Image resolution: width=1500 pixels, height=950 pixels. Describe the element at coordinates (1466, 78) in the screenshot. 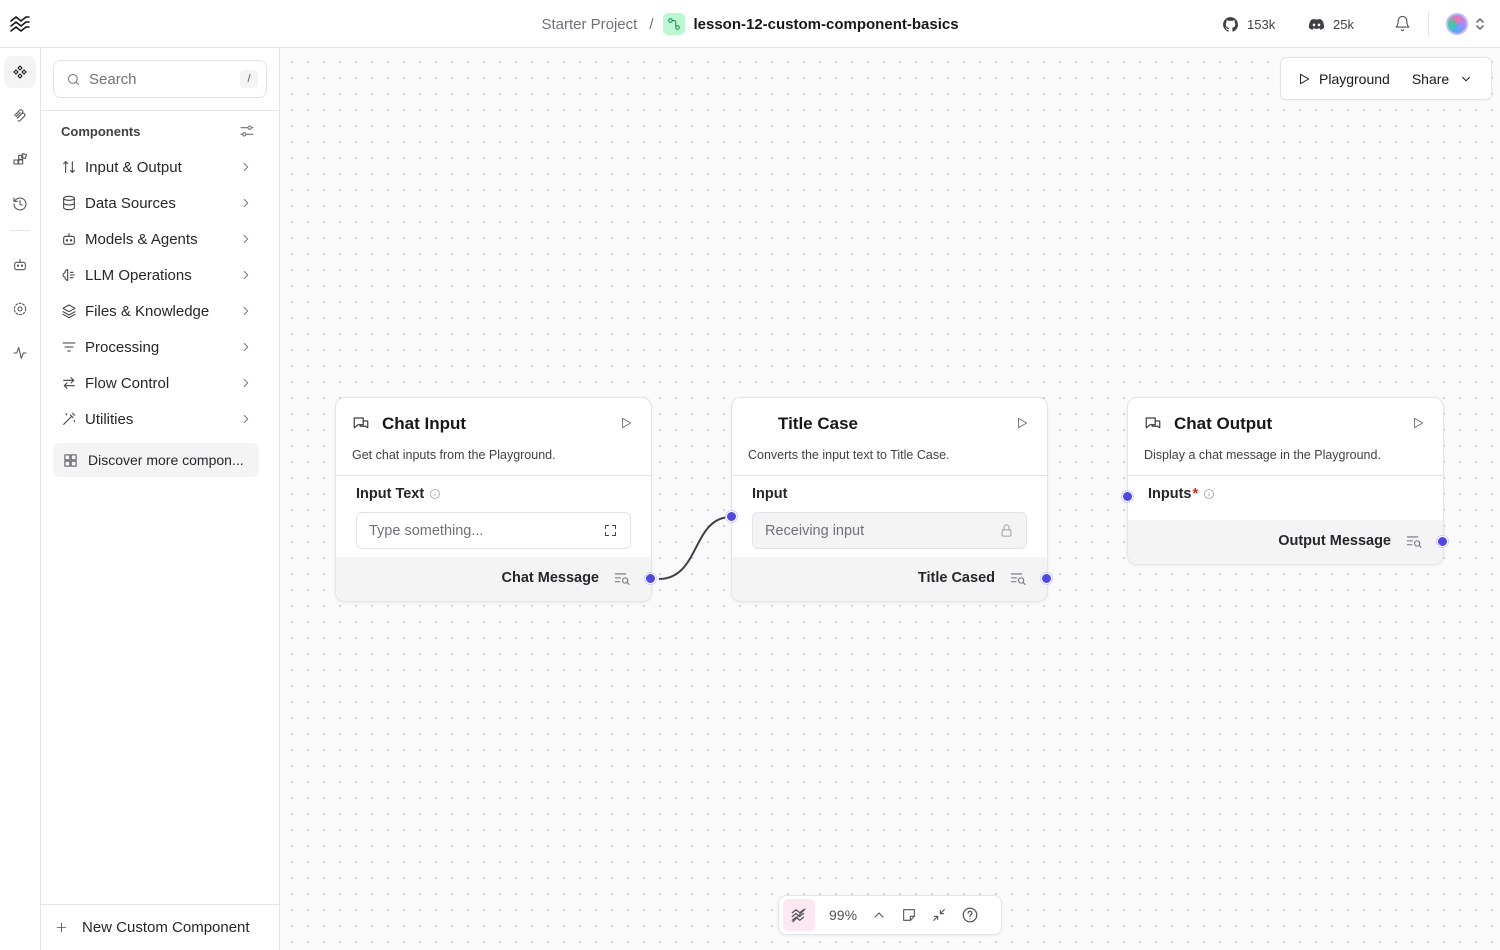

I see `chevron-down-icon` at that location.